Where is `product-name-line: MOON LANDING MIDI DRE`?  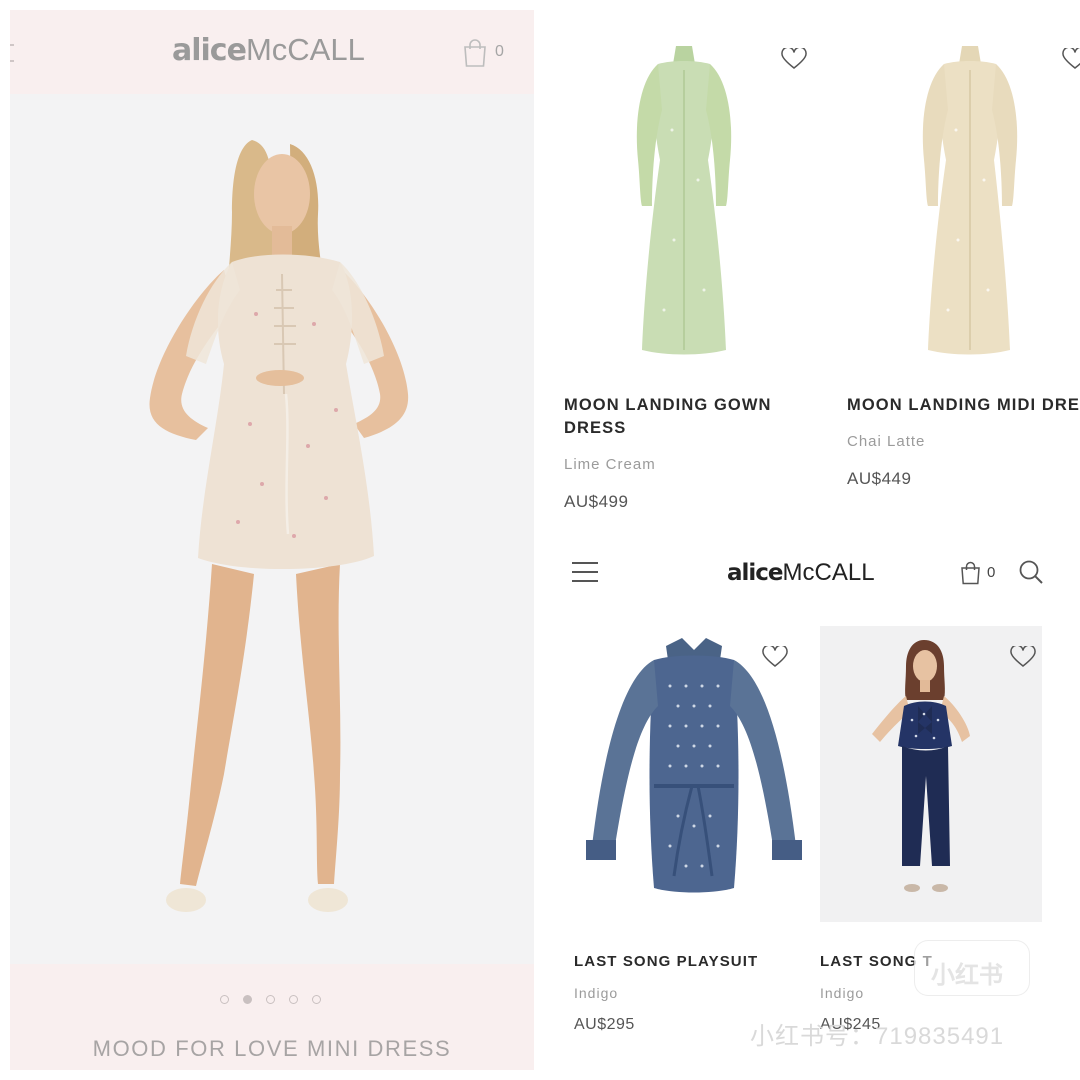 product-name-line: MOON LANDING MIDI DRE is located at coordinates (963, 405).